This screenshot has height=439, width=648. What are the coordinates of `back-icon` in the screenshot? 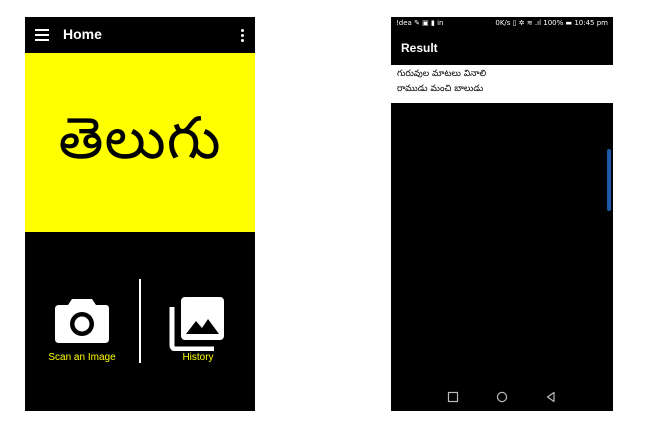 It's located at (551, 397).